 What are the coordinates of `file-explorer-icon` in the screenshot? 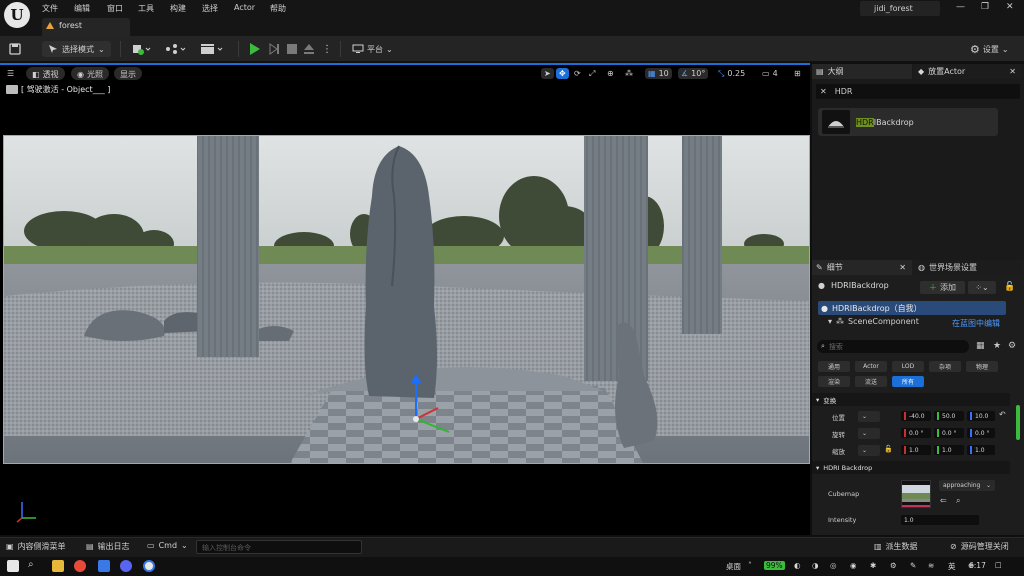 It's located at (58, 566).